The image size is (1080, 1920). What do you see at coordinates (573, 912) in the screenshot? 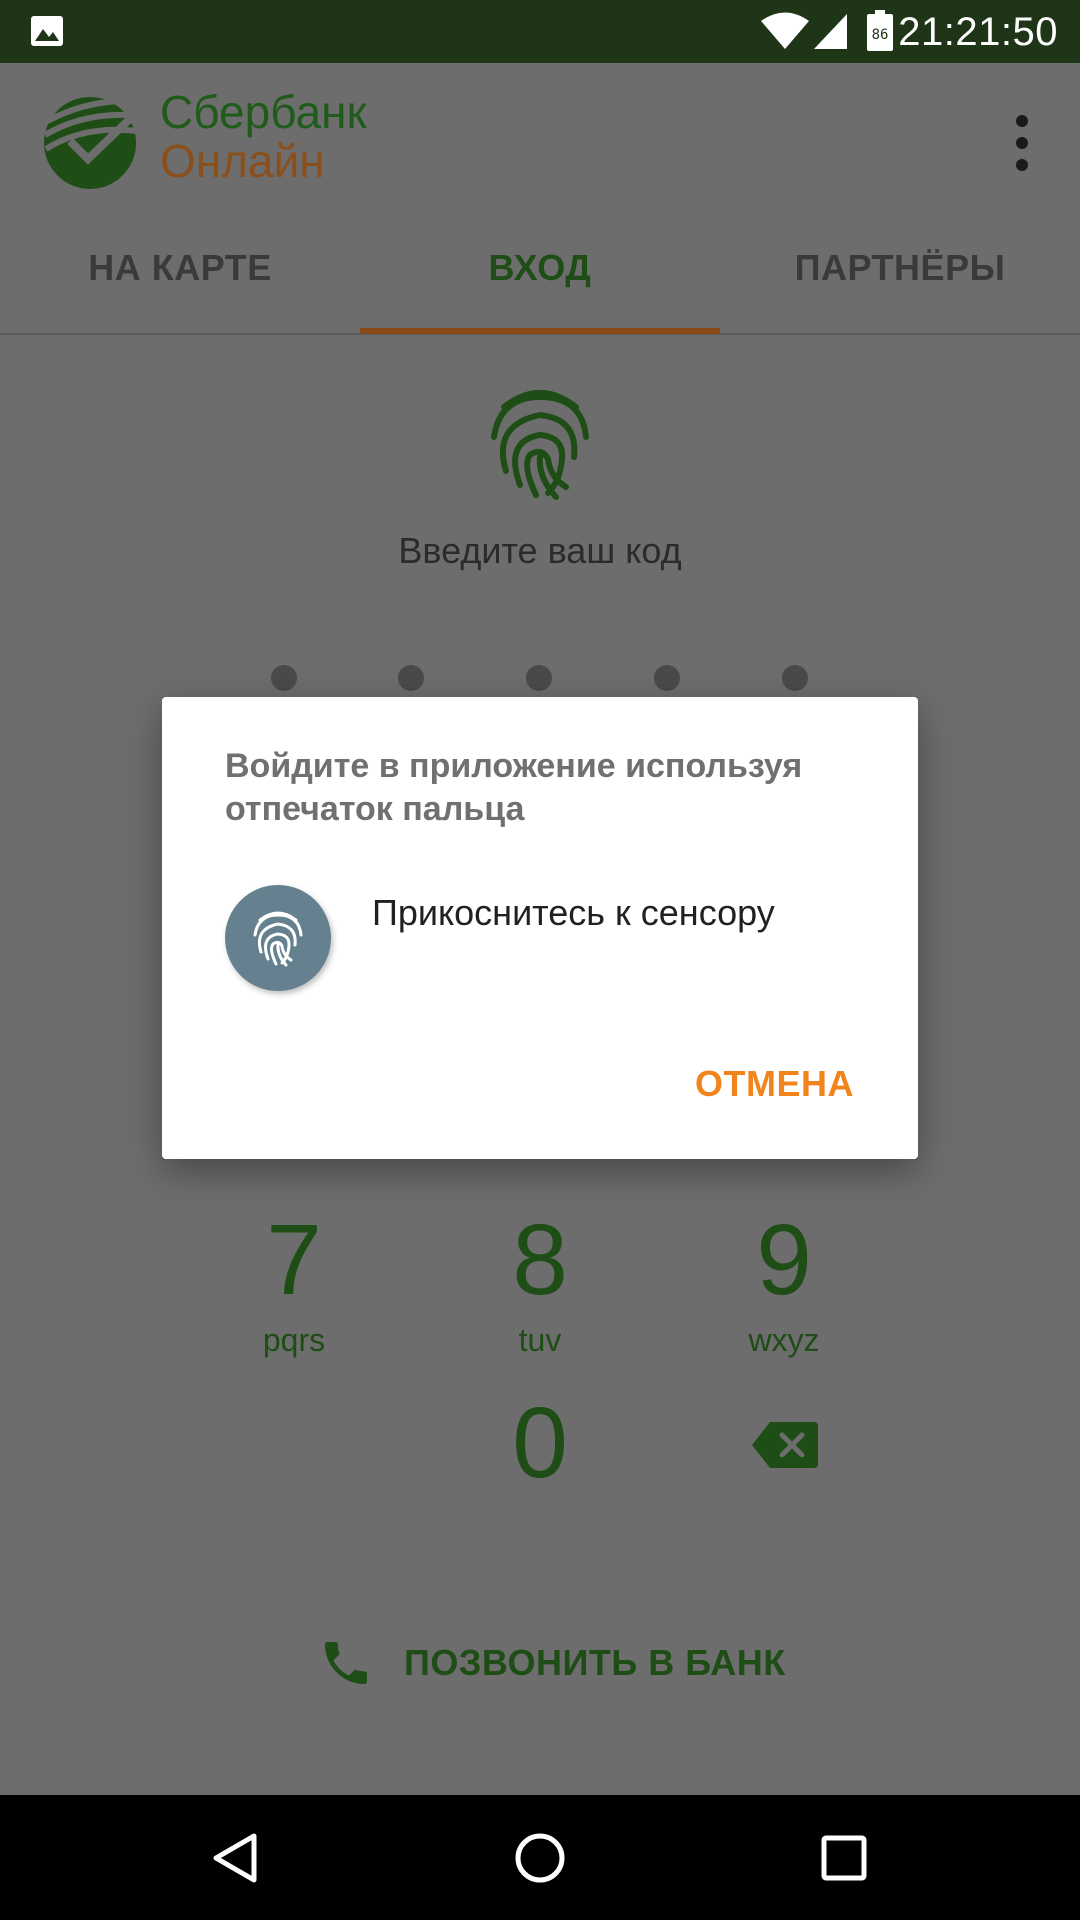
I see `touch-sensor-hint: Прикоснитесь к сенсору` at bounding box center [573, 912].